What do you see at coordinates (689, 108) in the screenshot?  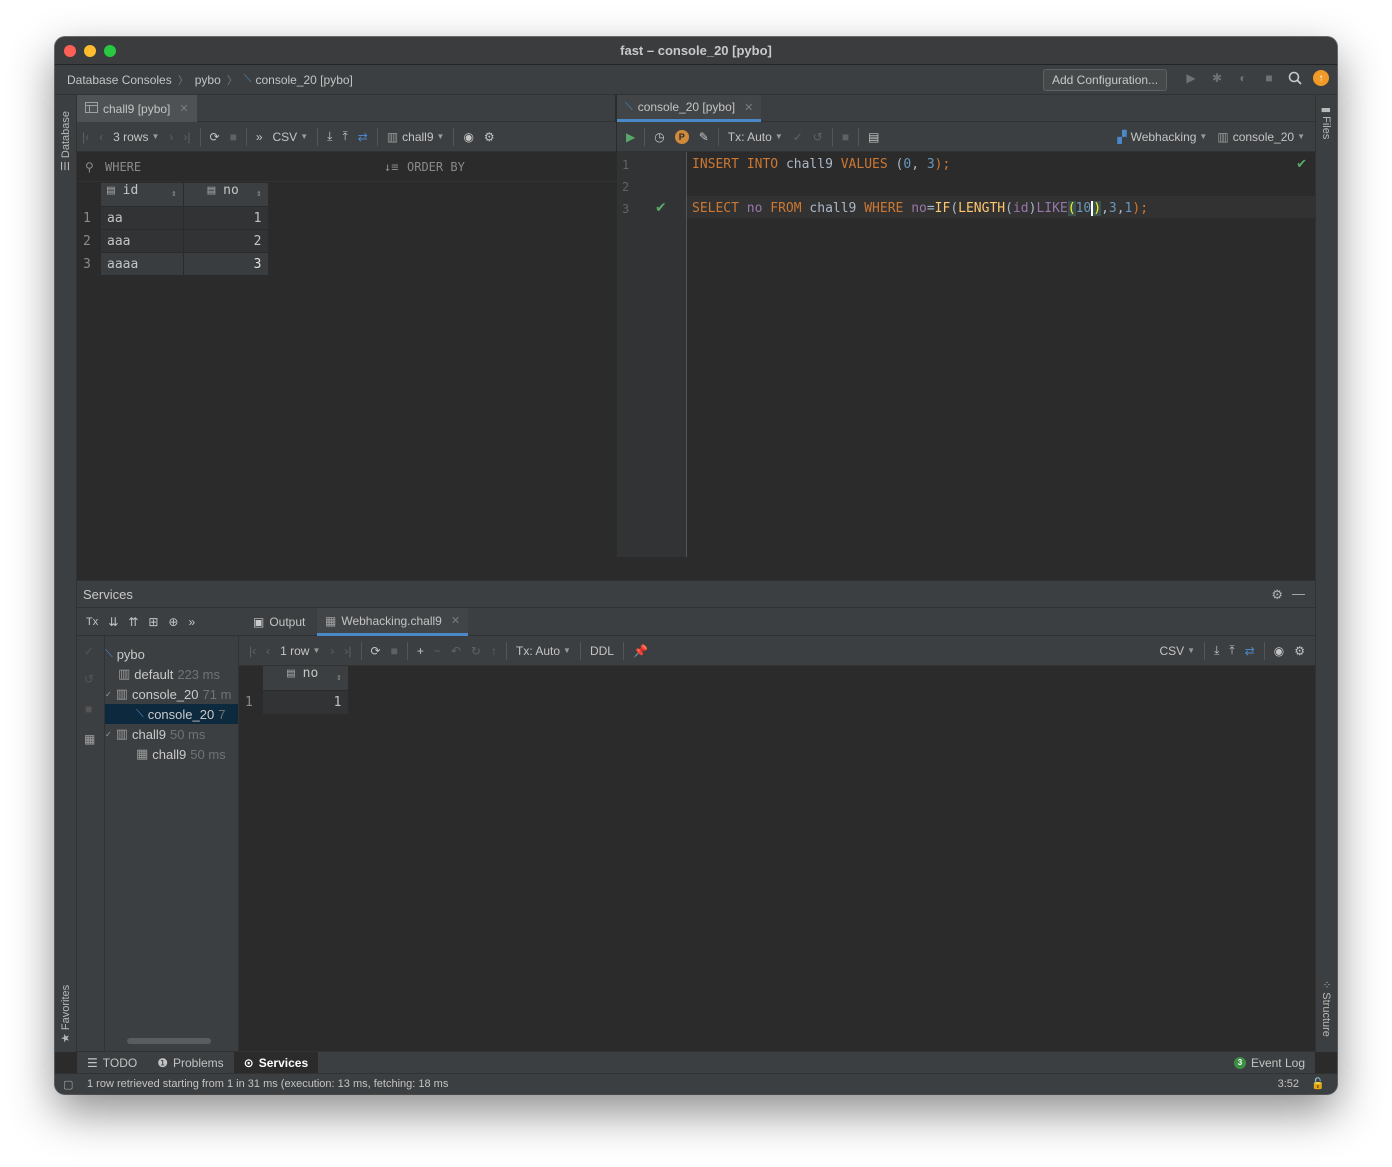 I see `tab-console-20: ⟍ console_20 [pybo] ✕` at bounding box center [689, 108].